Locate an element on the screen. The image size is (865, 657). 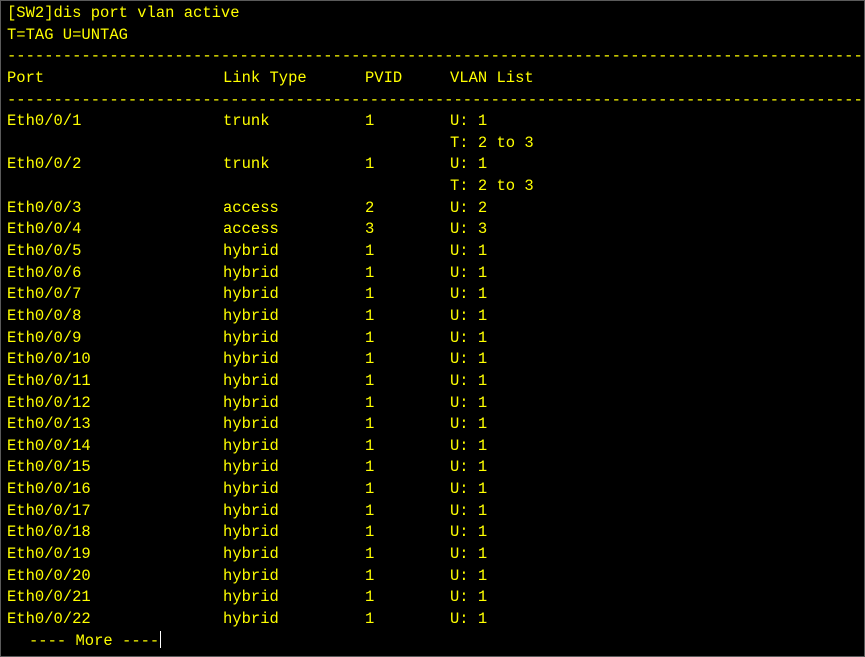
cell-port: Eth0/0/12 is located at coordinates (49, 402).